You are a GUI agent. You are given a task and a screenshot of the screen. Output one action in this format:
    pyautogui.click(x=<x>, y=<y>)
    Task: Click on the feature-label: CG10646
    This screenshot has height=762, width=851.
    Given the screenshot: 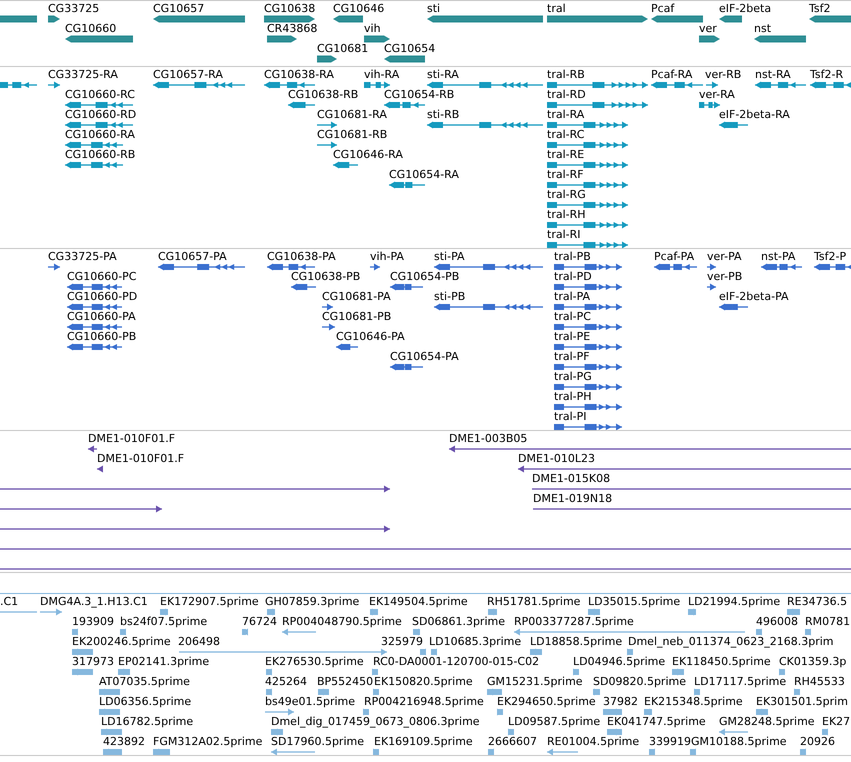 What is the action you would take?
    pyautogui.click(x=358, y=9)
    